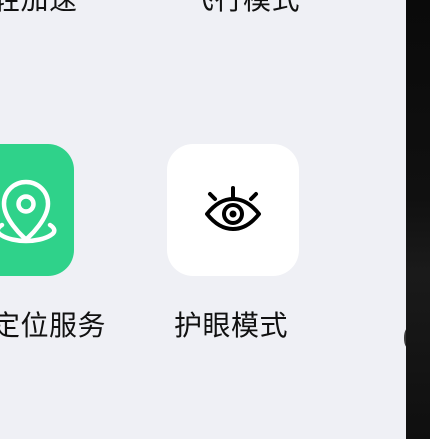 Image resolution: width=430 pixels, height=439 pixels. I want to click on dark-side-strip, so click(418, 219).